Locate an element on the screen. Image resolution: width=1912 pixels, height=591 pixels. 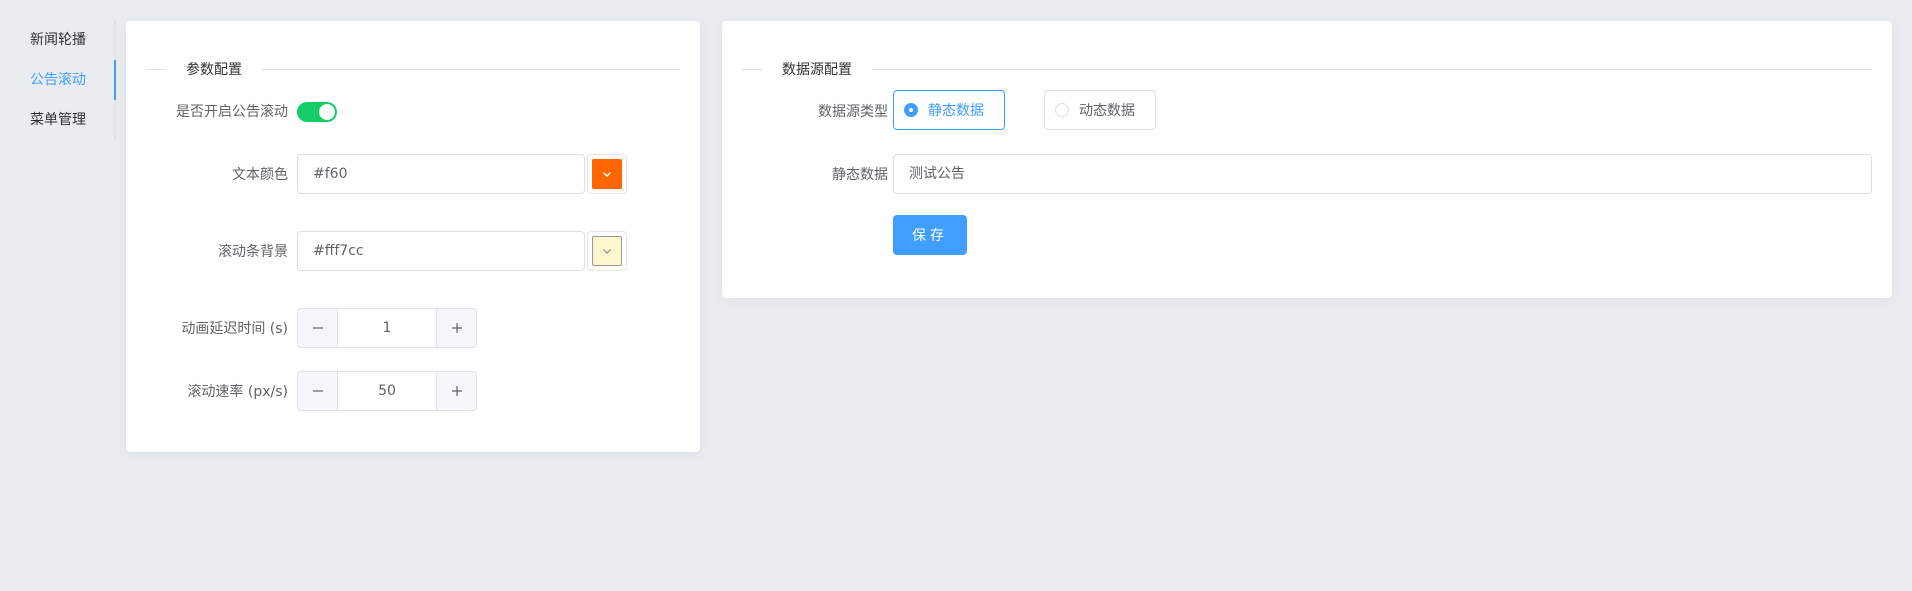
text-color-picker is located at coordinates (607, 174).